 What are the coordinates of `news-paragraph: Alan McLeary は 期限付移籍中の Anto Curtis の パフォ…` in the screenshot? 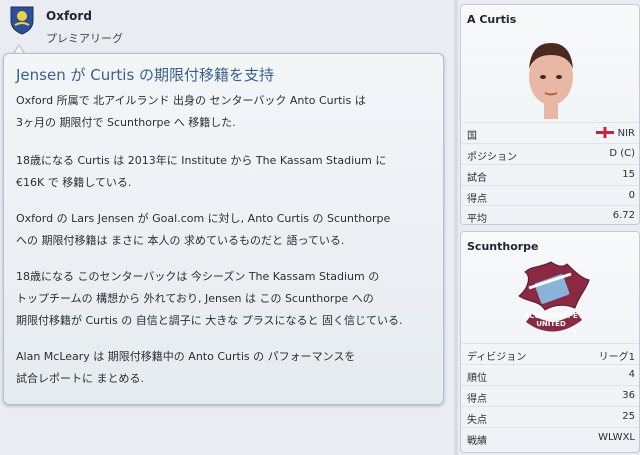 It's located at (185, 368).